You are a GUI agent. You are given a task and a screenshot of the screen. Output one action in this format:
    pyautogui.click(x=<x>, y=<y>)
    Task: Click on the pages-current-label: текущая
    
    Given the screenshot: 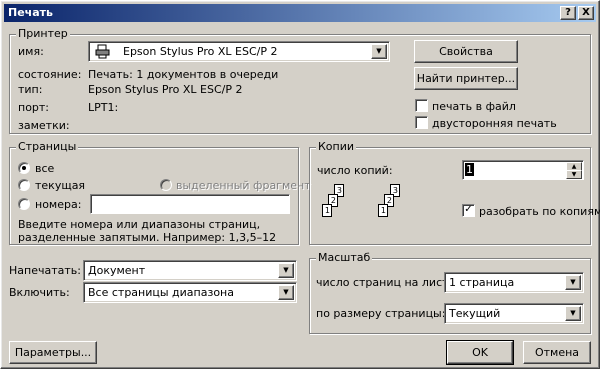 What is the action you would take?
    pyautogui.click(x=60, y=185)
    